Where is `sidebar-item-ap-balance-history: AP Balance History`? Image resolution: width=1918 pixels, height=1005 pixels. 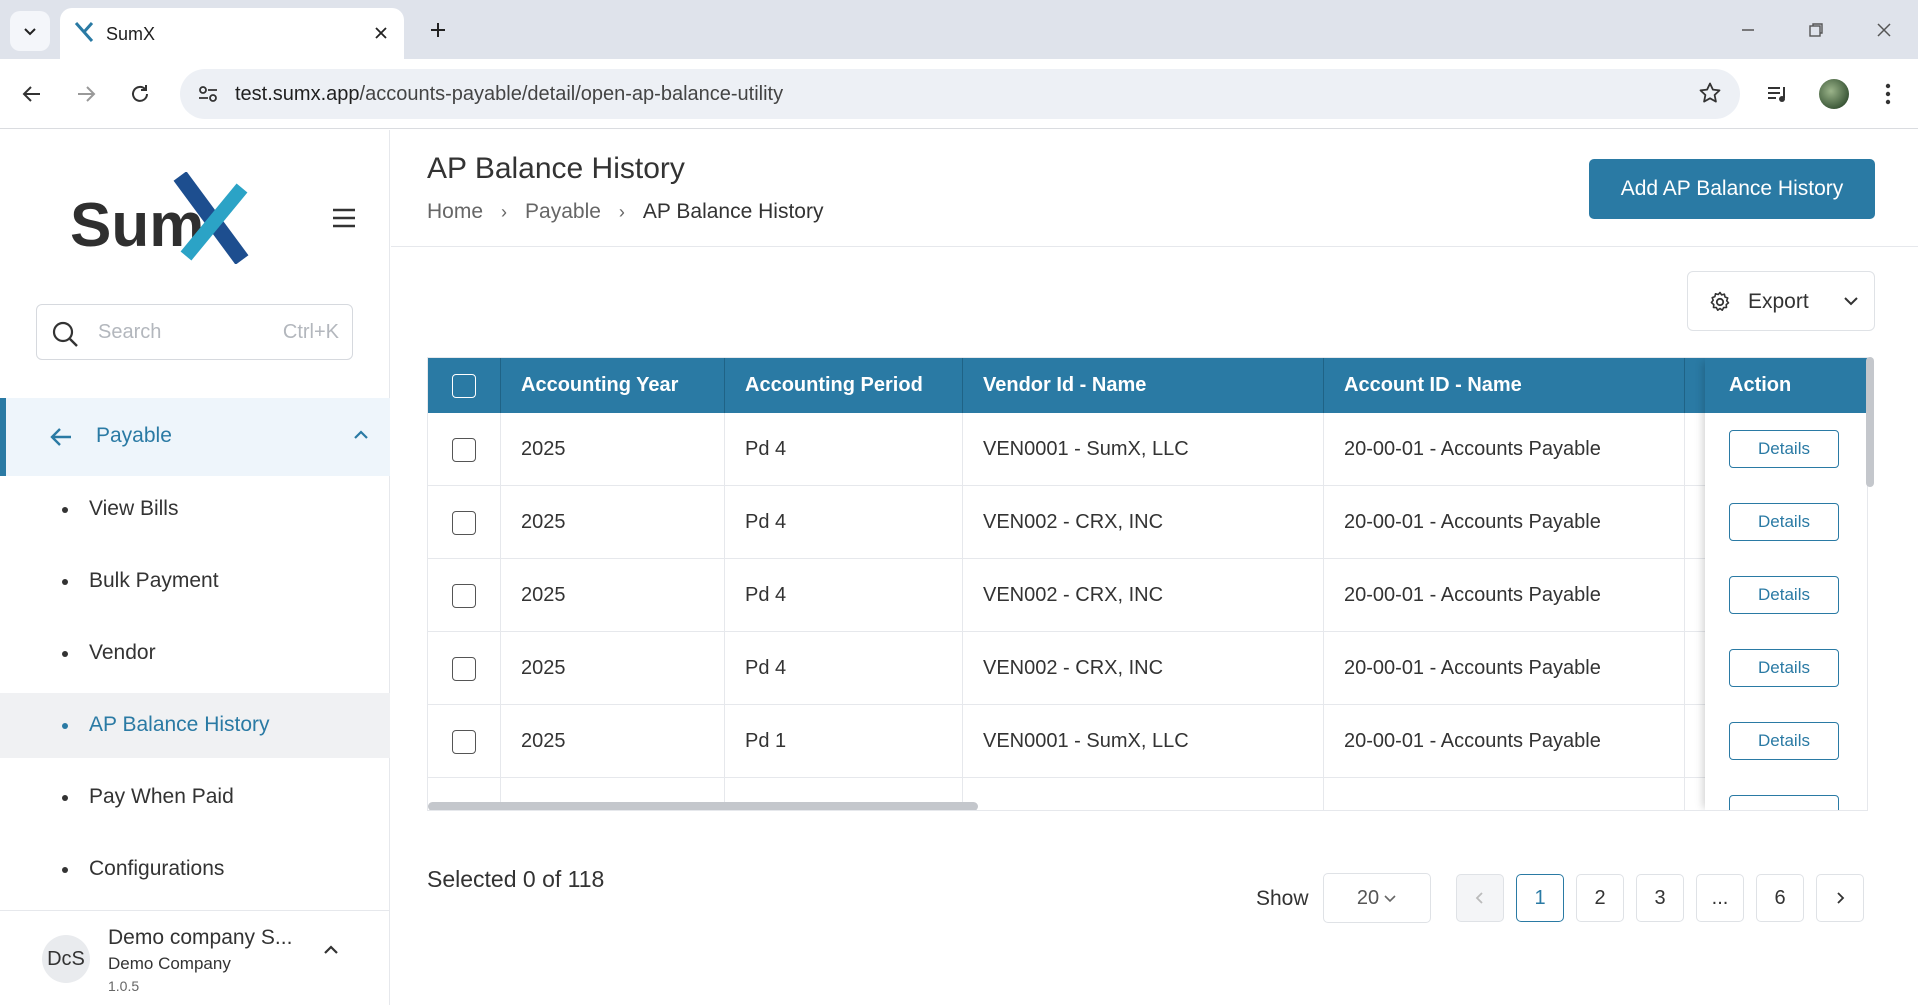 sidebar-item-ap-balance-history: AP Balance History is located at coordinates (195, 725).